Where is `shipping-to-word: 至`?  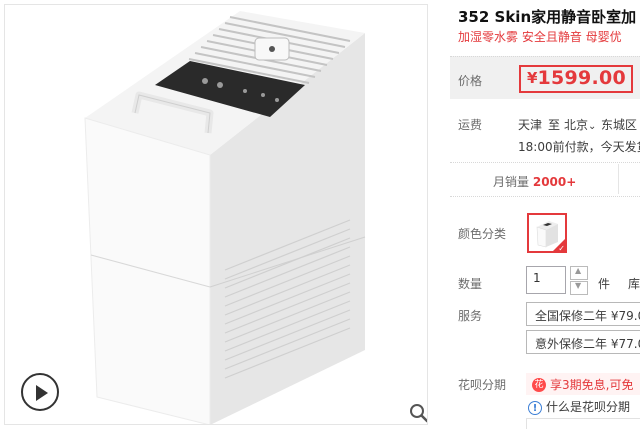 shipping-to-word: 至 is located at coordinates (554, 125).